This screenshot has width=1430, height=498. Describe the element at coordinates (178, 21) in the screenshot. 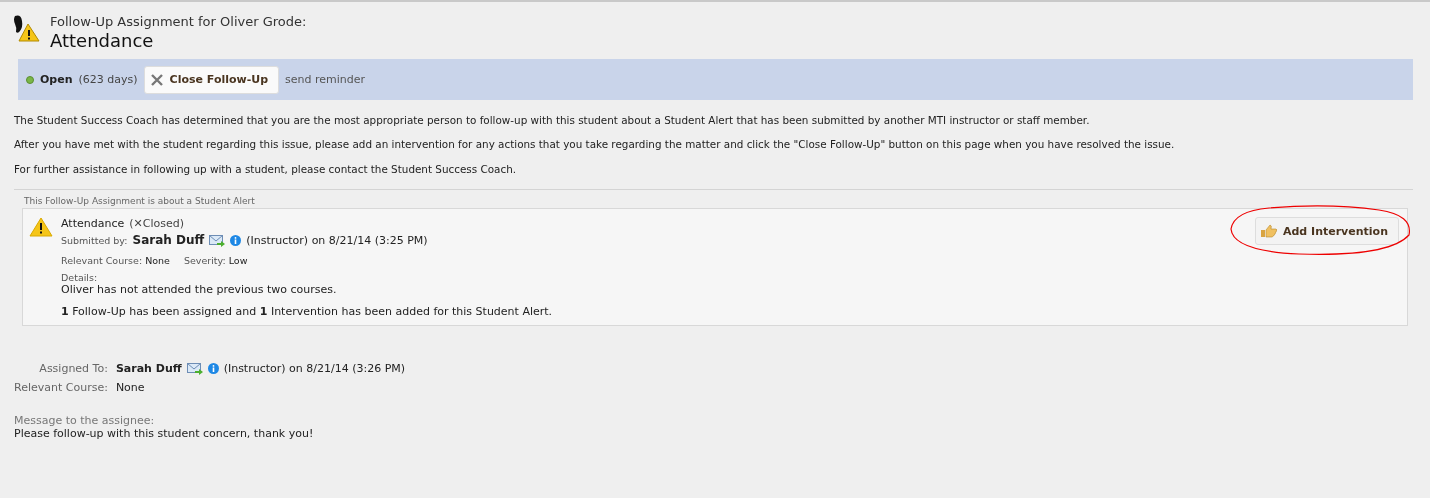

I see `page-subtitle: Follow-Up Assignment for Oliver Grode:` at that location.